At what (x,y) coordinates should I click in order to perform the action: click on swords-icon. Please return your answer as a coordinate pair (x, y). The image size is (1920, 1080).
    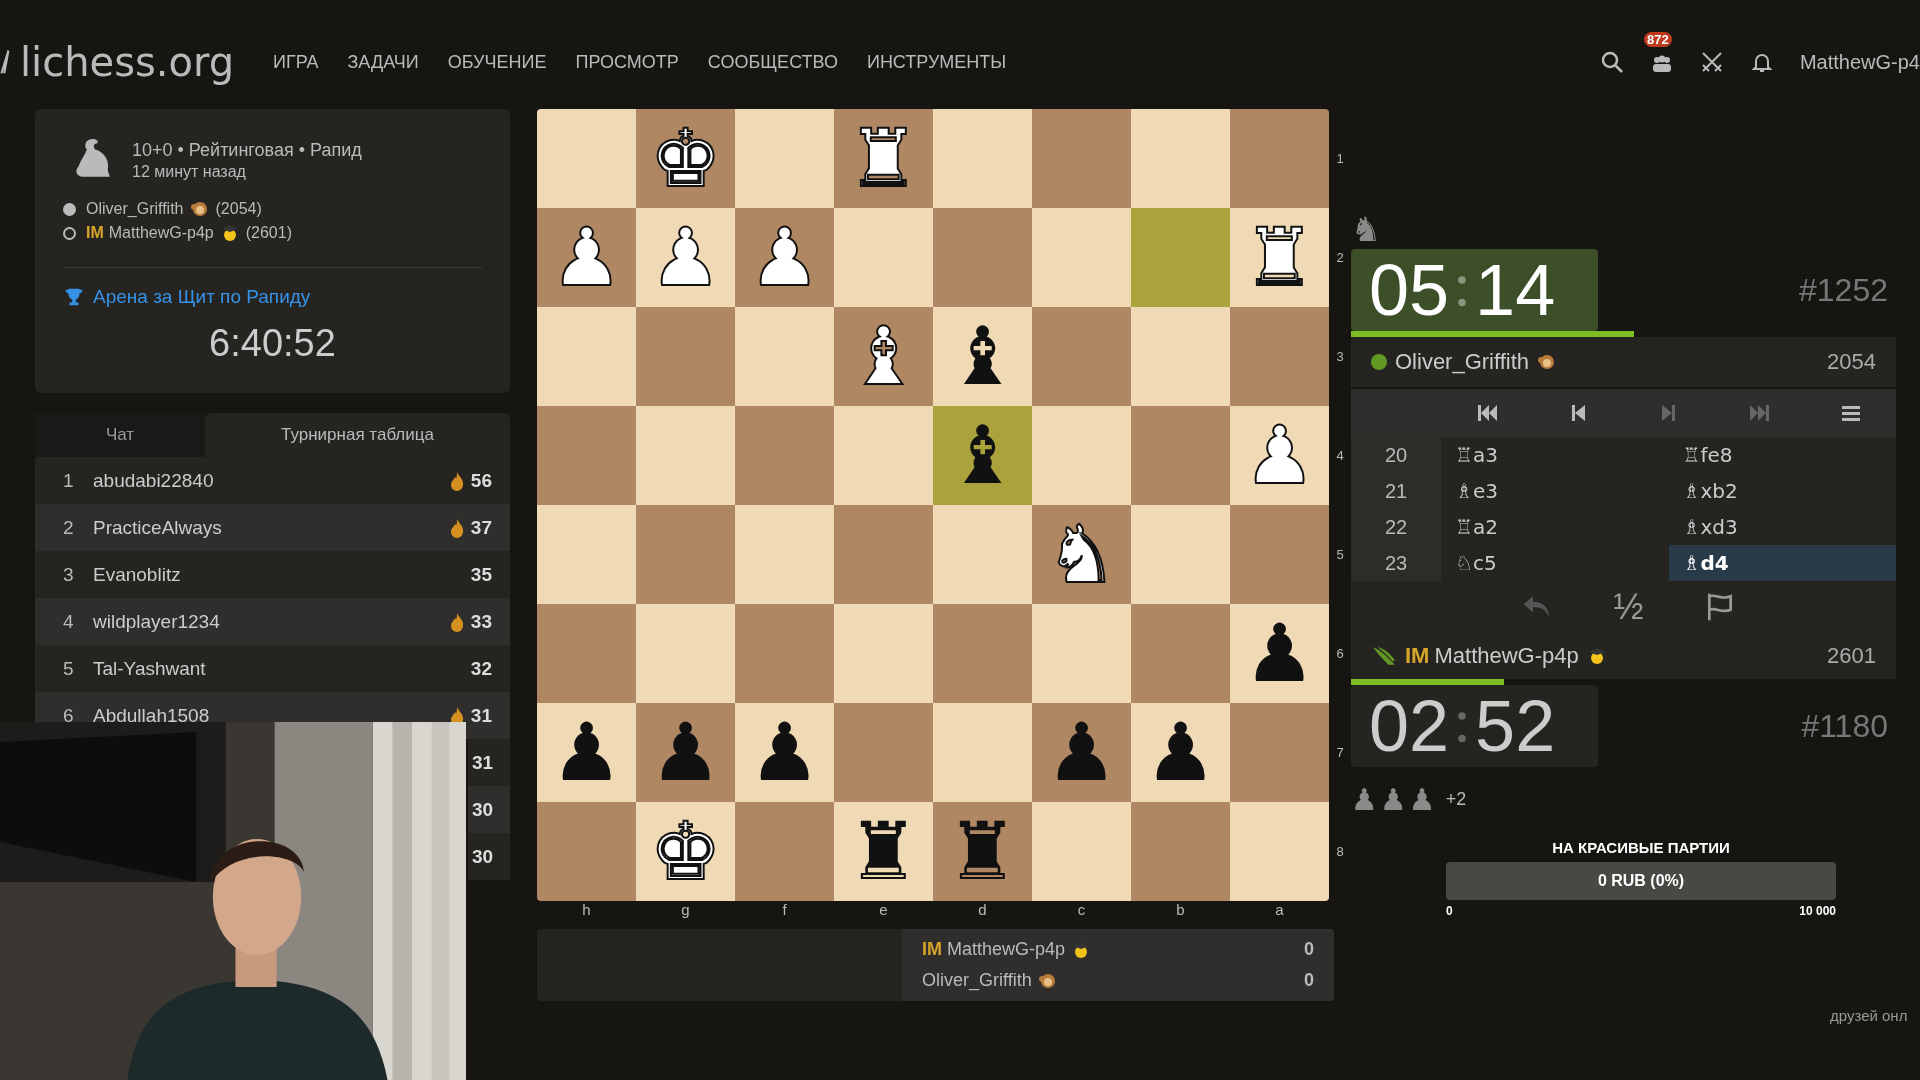
    Looking at the image, I should click on (1711, 62).